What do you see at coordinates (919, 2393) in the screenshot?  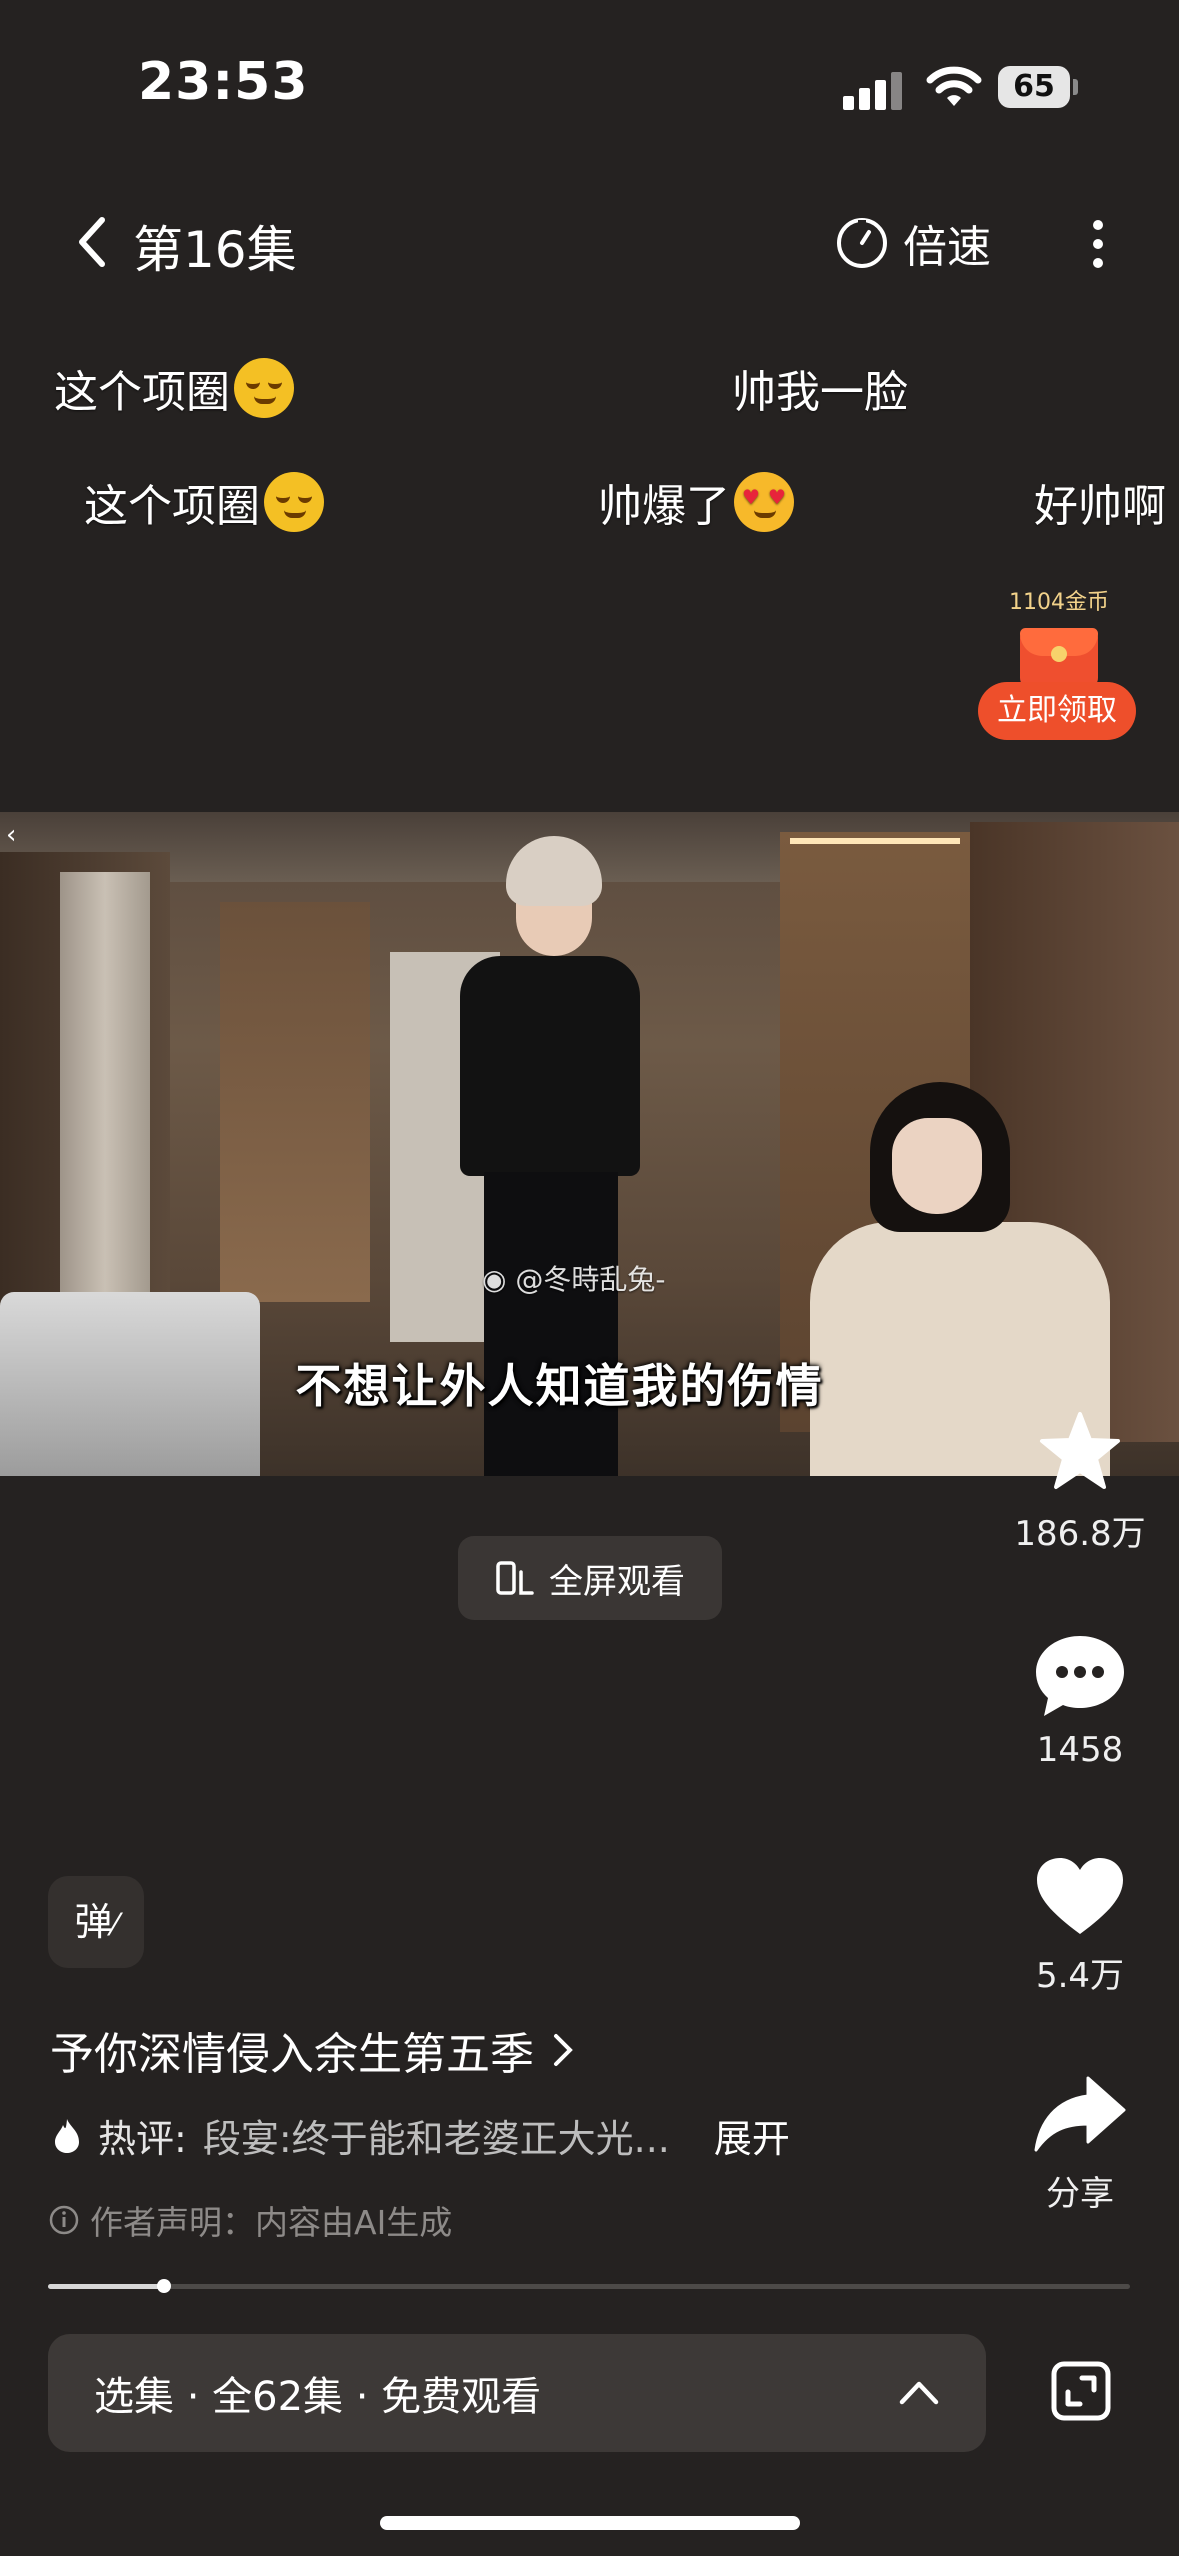 I see `chevron-up-icon` at bounding box center [919, 2393].